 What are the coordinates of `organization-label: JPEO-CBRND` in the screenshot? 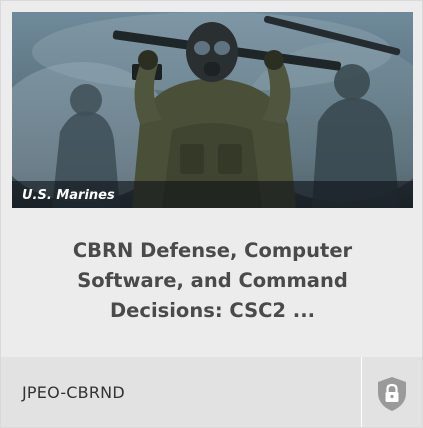 It's located at (73, 392).